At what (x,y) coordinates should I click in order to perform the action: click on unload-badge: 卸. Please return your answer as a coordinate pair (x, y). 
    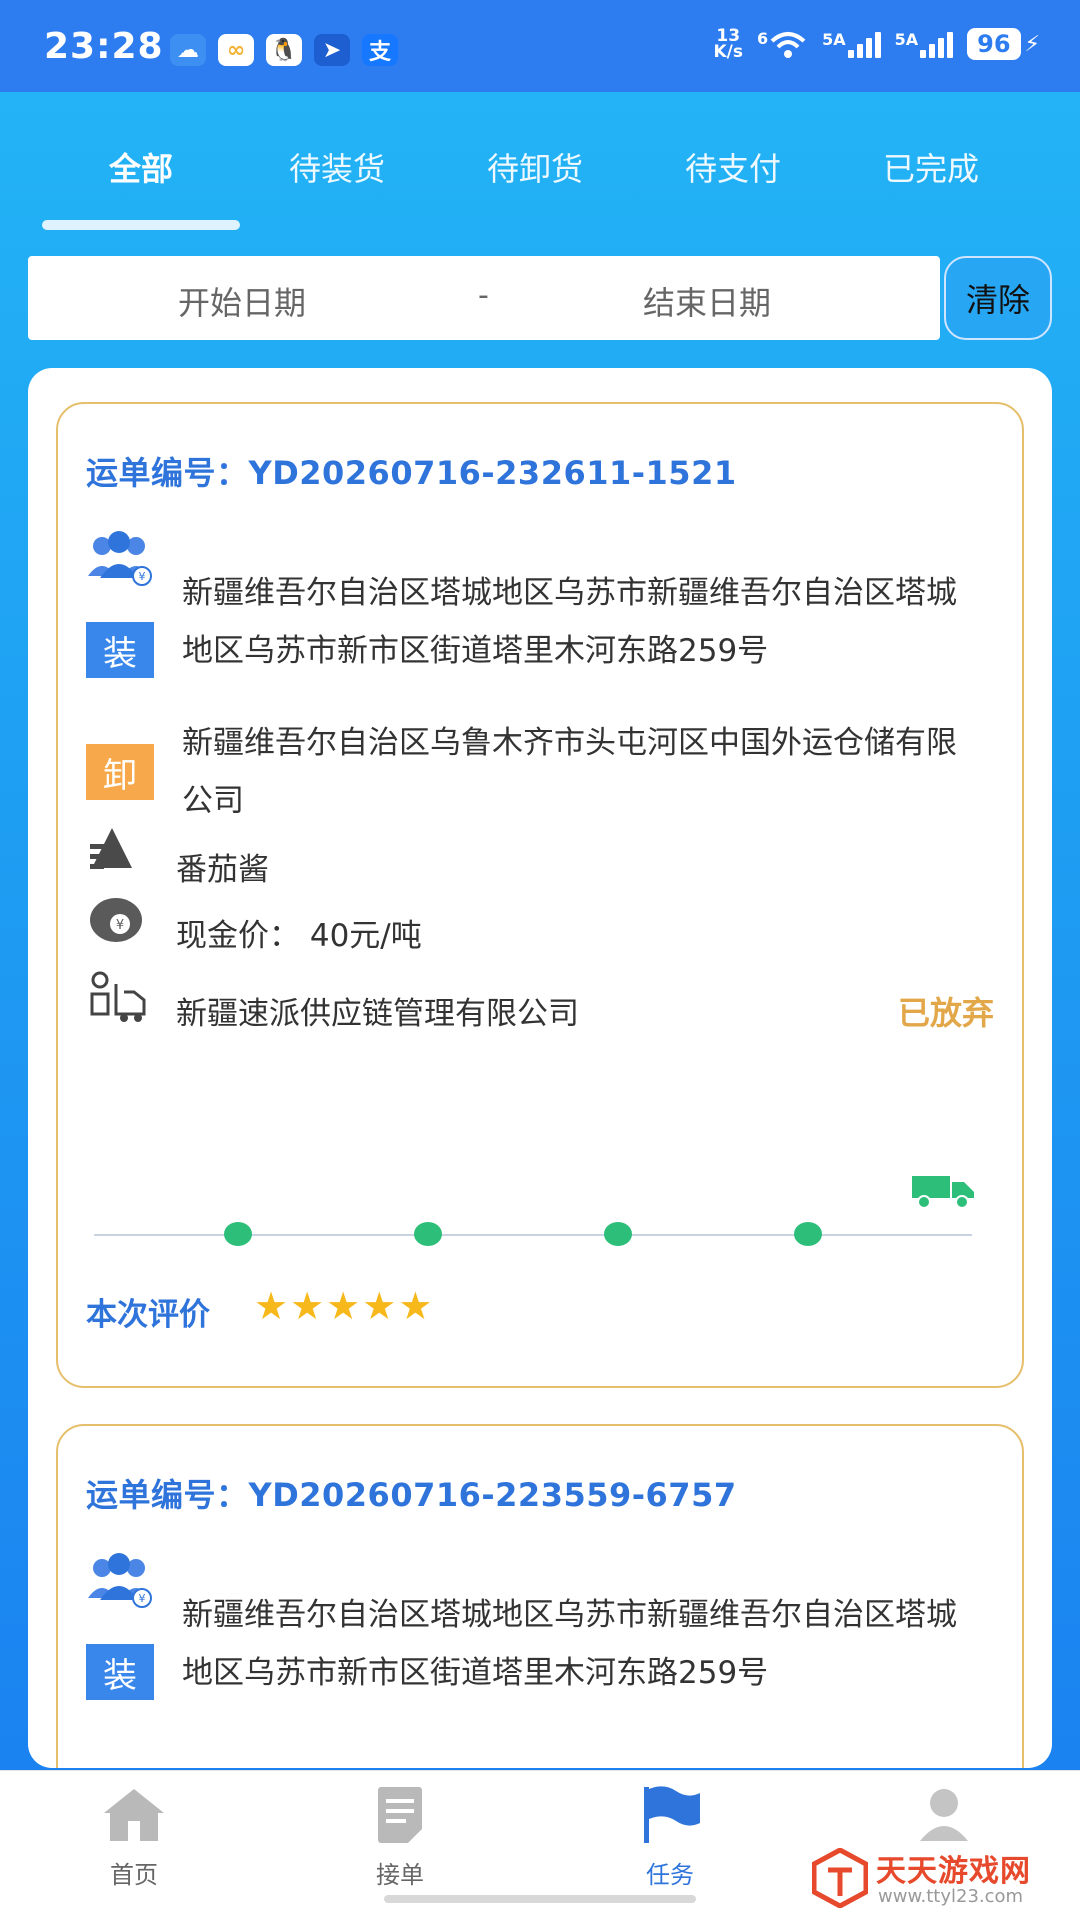
    Looking at the image, I should click on (120, 772).